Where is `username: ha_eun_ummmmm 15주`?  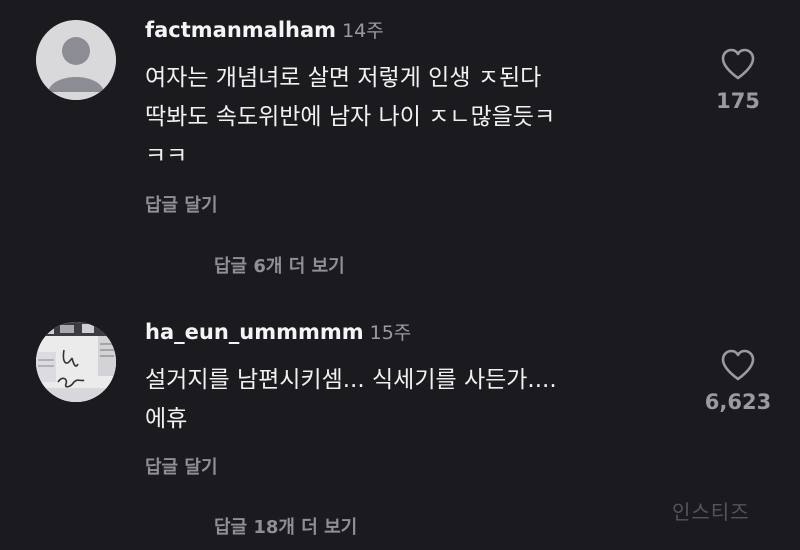 username: ha_eun_ummmmm 15주 is located at coordinates (278, 331).